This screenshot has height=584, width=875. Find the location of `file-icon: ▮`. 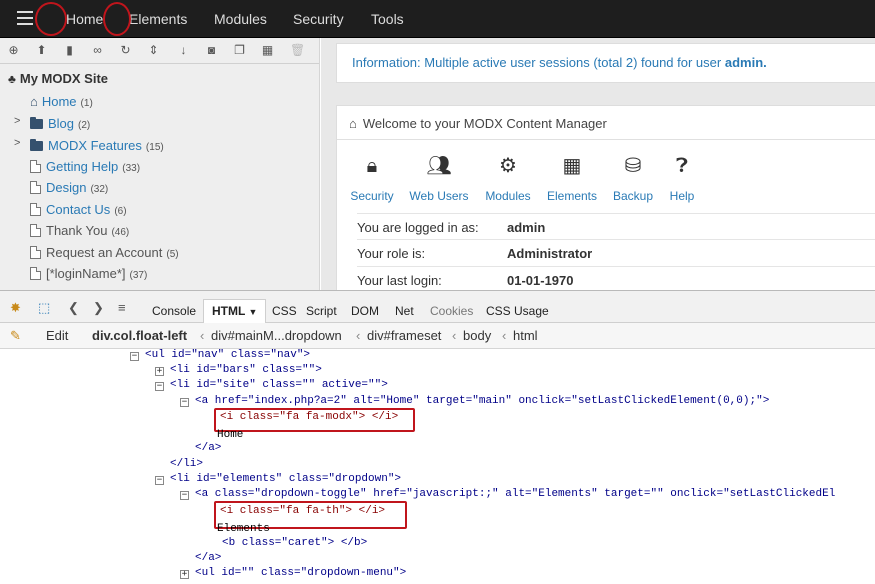

file-icon: ▮ is located at coordinates (69, 50).